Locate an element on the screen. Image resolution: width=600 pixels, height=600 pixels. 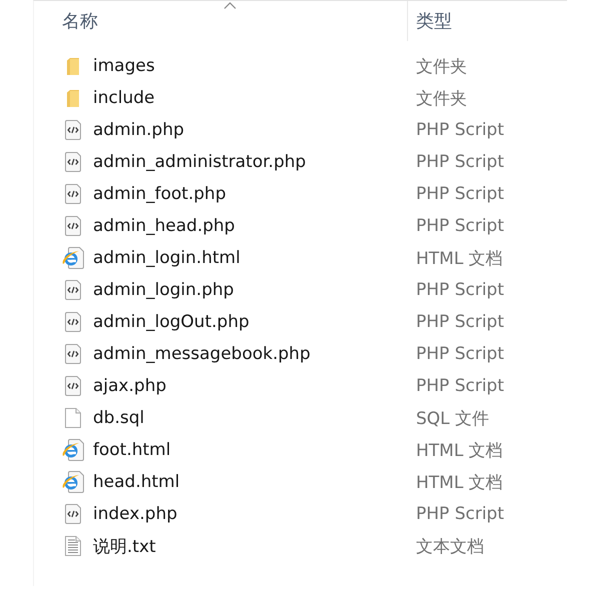
file-type: SQL 文件 is located at coordinates (453, 419).